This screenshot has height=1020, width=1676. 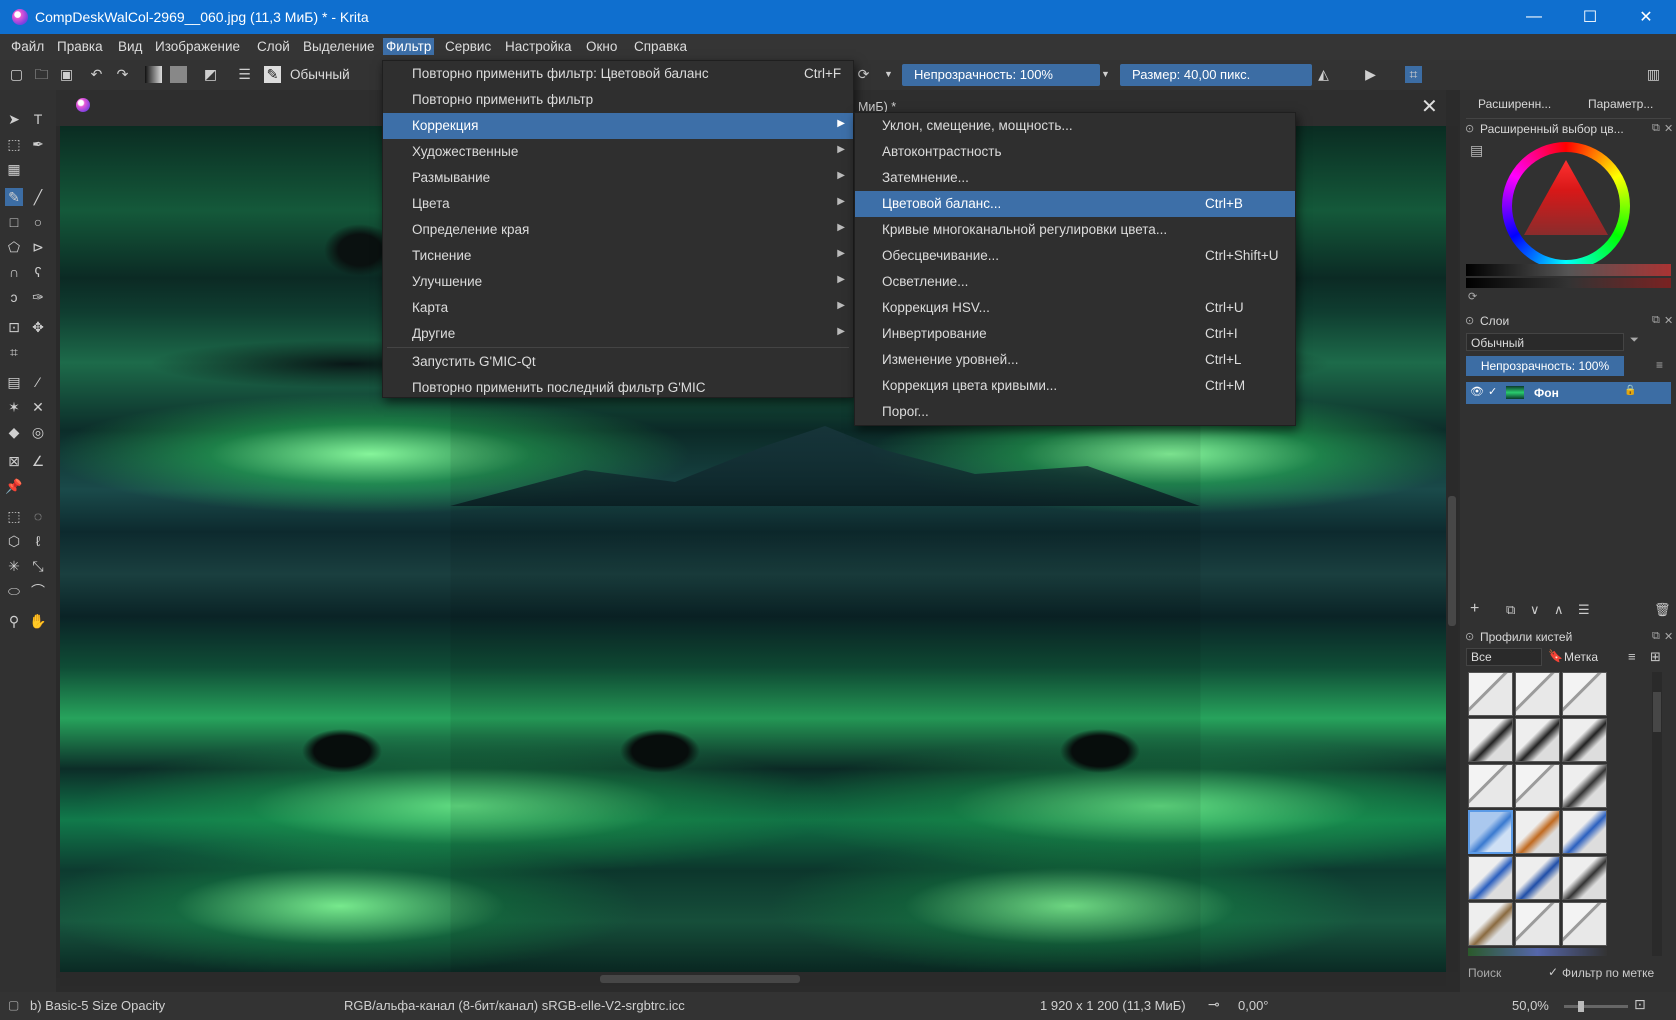 What do you see at coordinates (1630, 390) in the screenshot?
I see `layer-lock-icon: 🔒` at bounding box center [1630, 390].